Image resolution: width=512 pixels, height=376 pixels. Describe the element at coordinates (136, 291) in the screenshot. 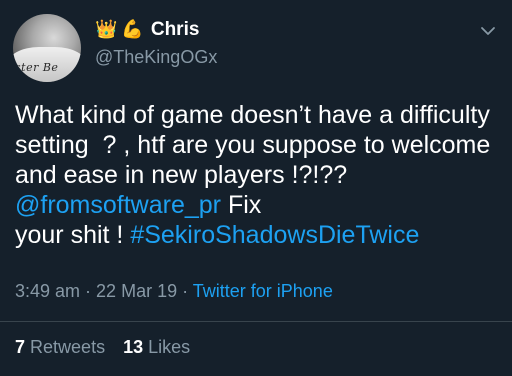

I see `tweet-date: 22 Mar 19` at that location.